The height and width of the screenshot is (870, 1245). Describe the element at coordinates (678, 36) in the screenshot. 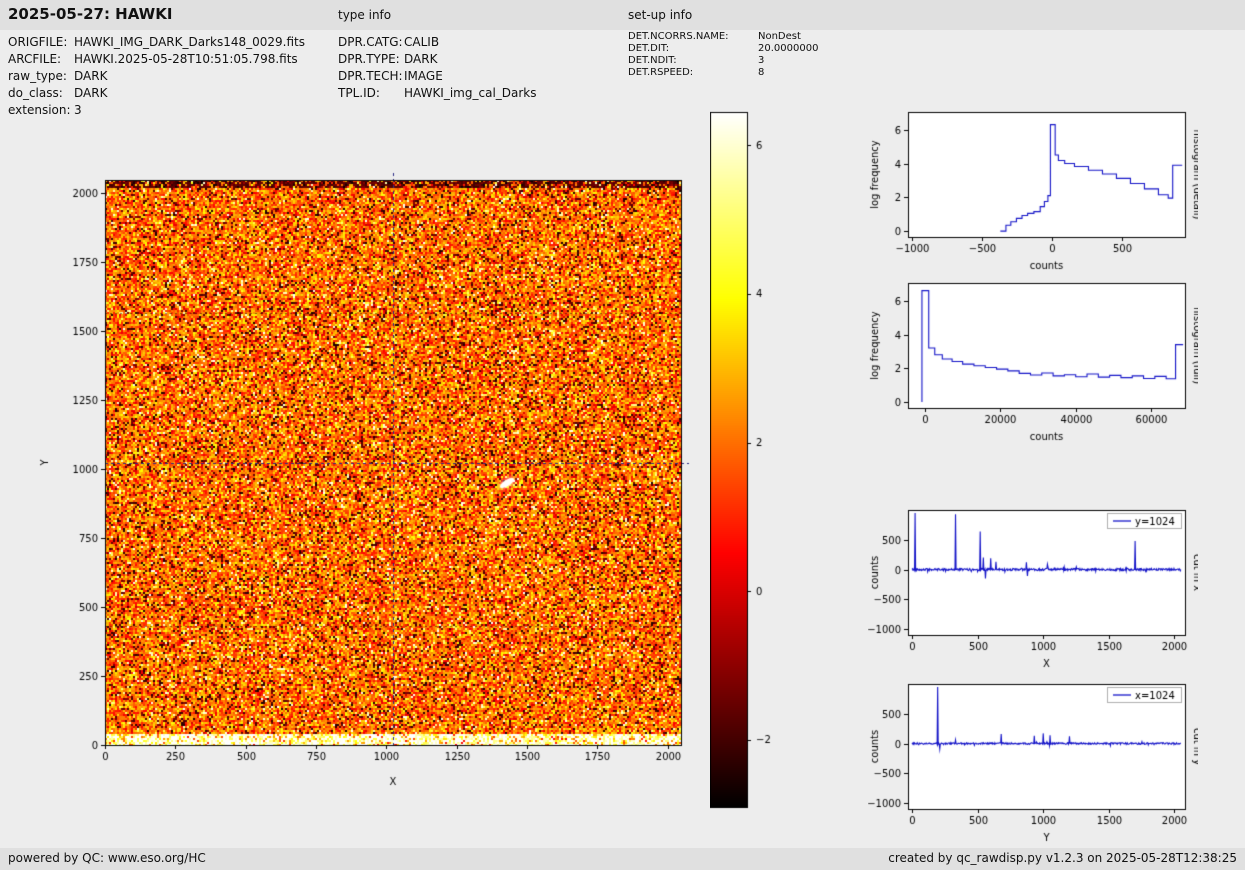

I see `meta-label: DET.NCORRS.NAME:` at that location.